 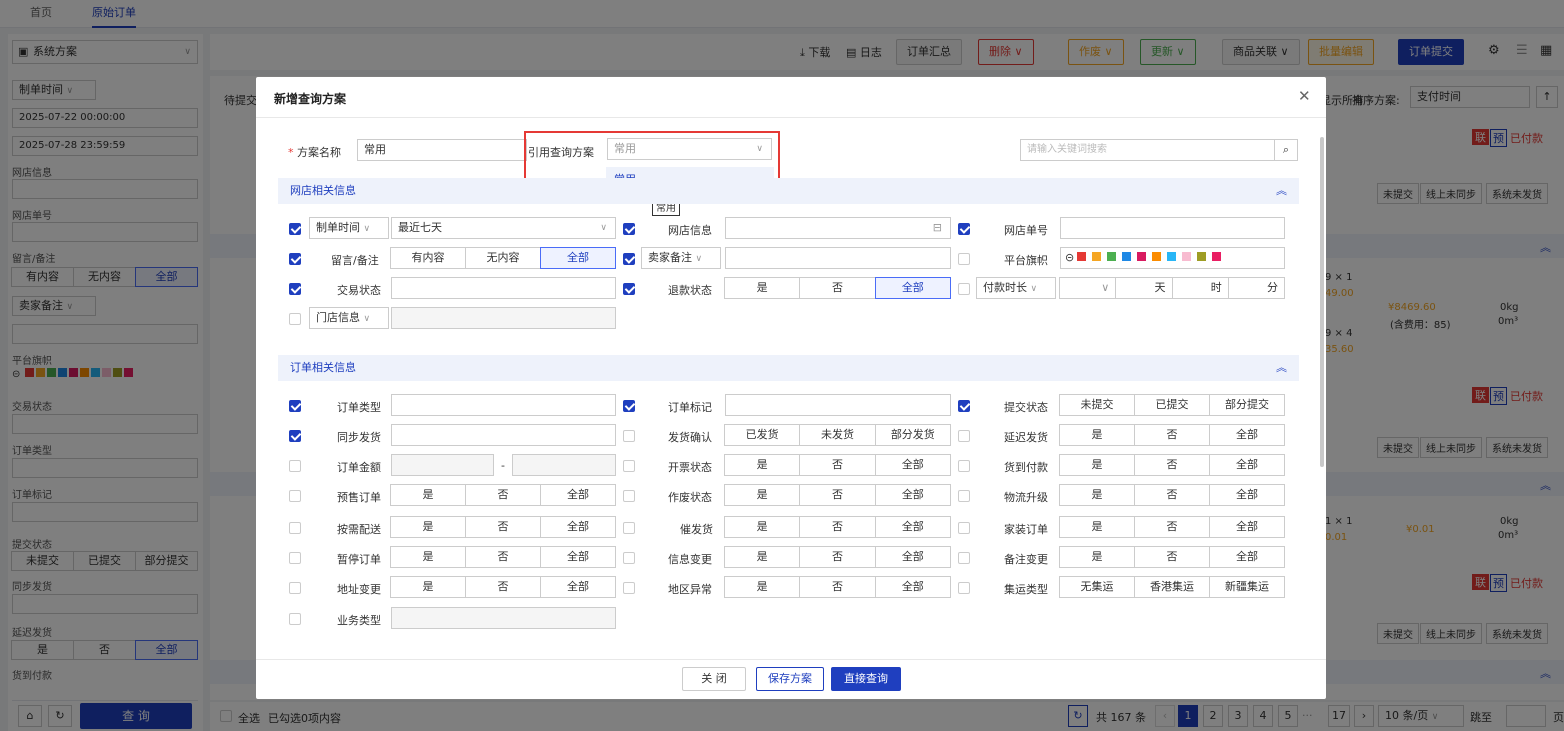 What do you see at coordinates (838, 405) in the screenshot?
I see `order-mark-input` at bounding box center [838, 405].